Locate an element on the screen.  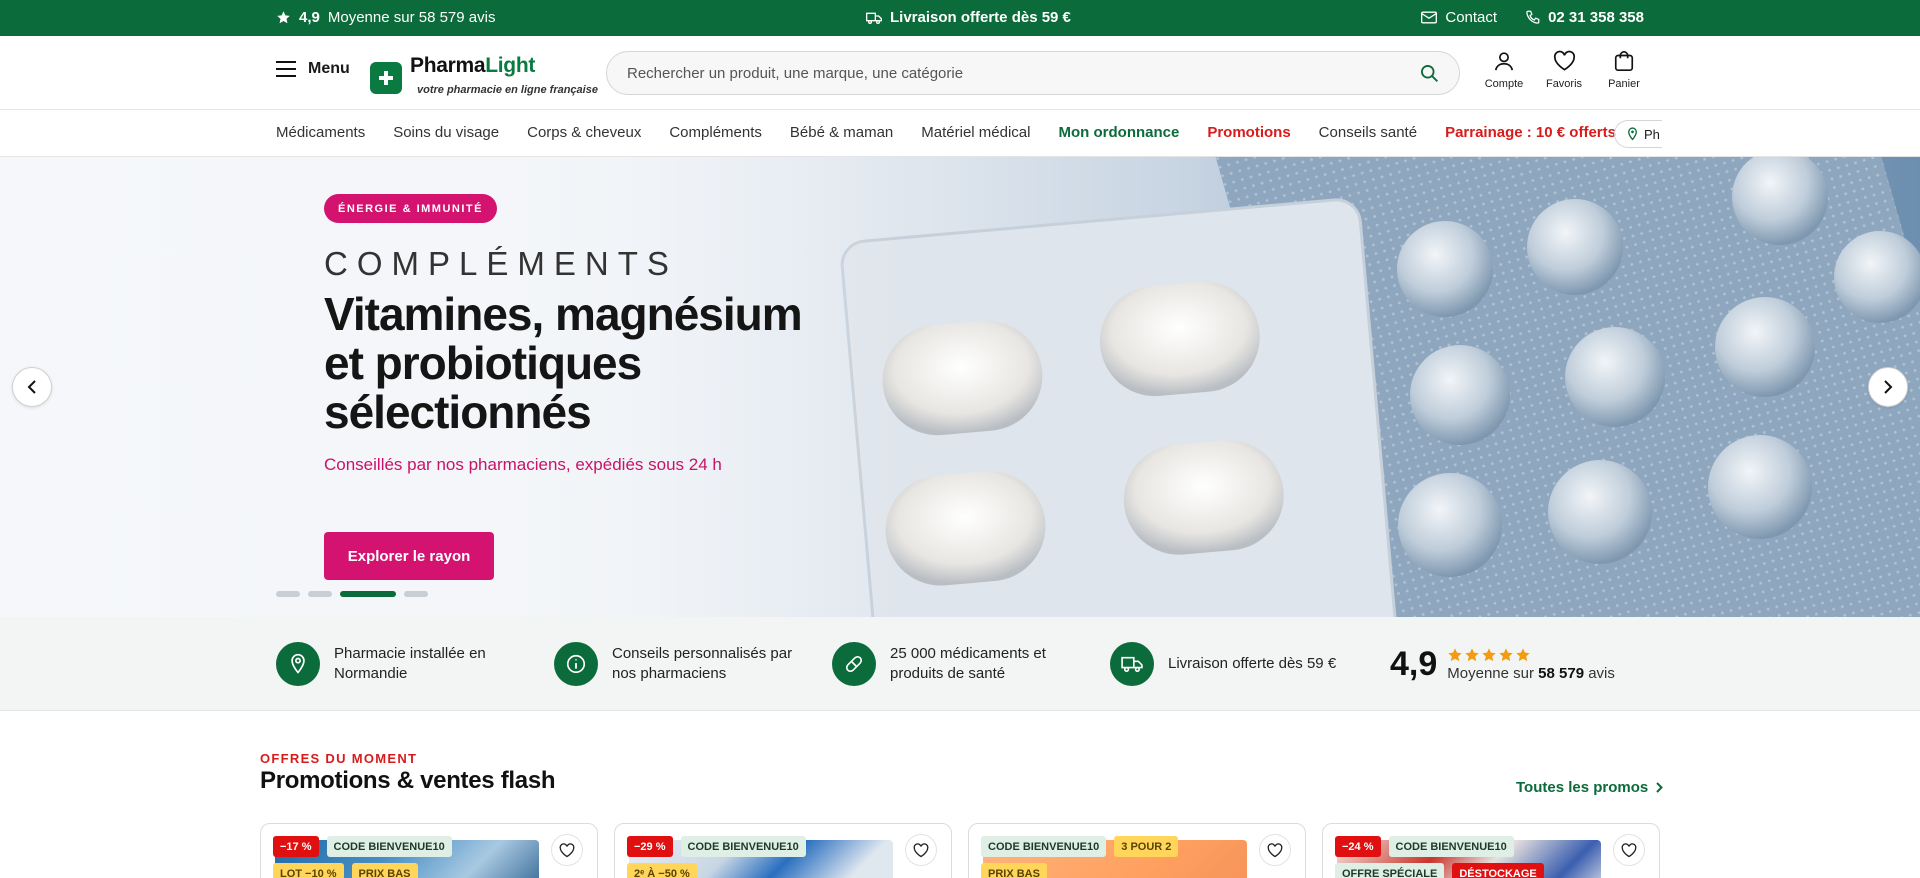
rating-value: 4,9 is located at coordinates (309, 17).